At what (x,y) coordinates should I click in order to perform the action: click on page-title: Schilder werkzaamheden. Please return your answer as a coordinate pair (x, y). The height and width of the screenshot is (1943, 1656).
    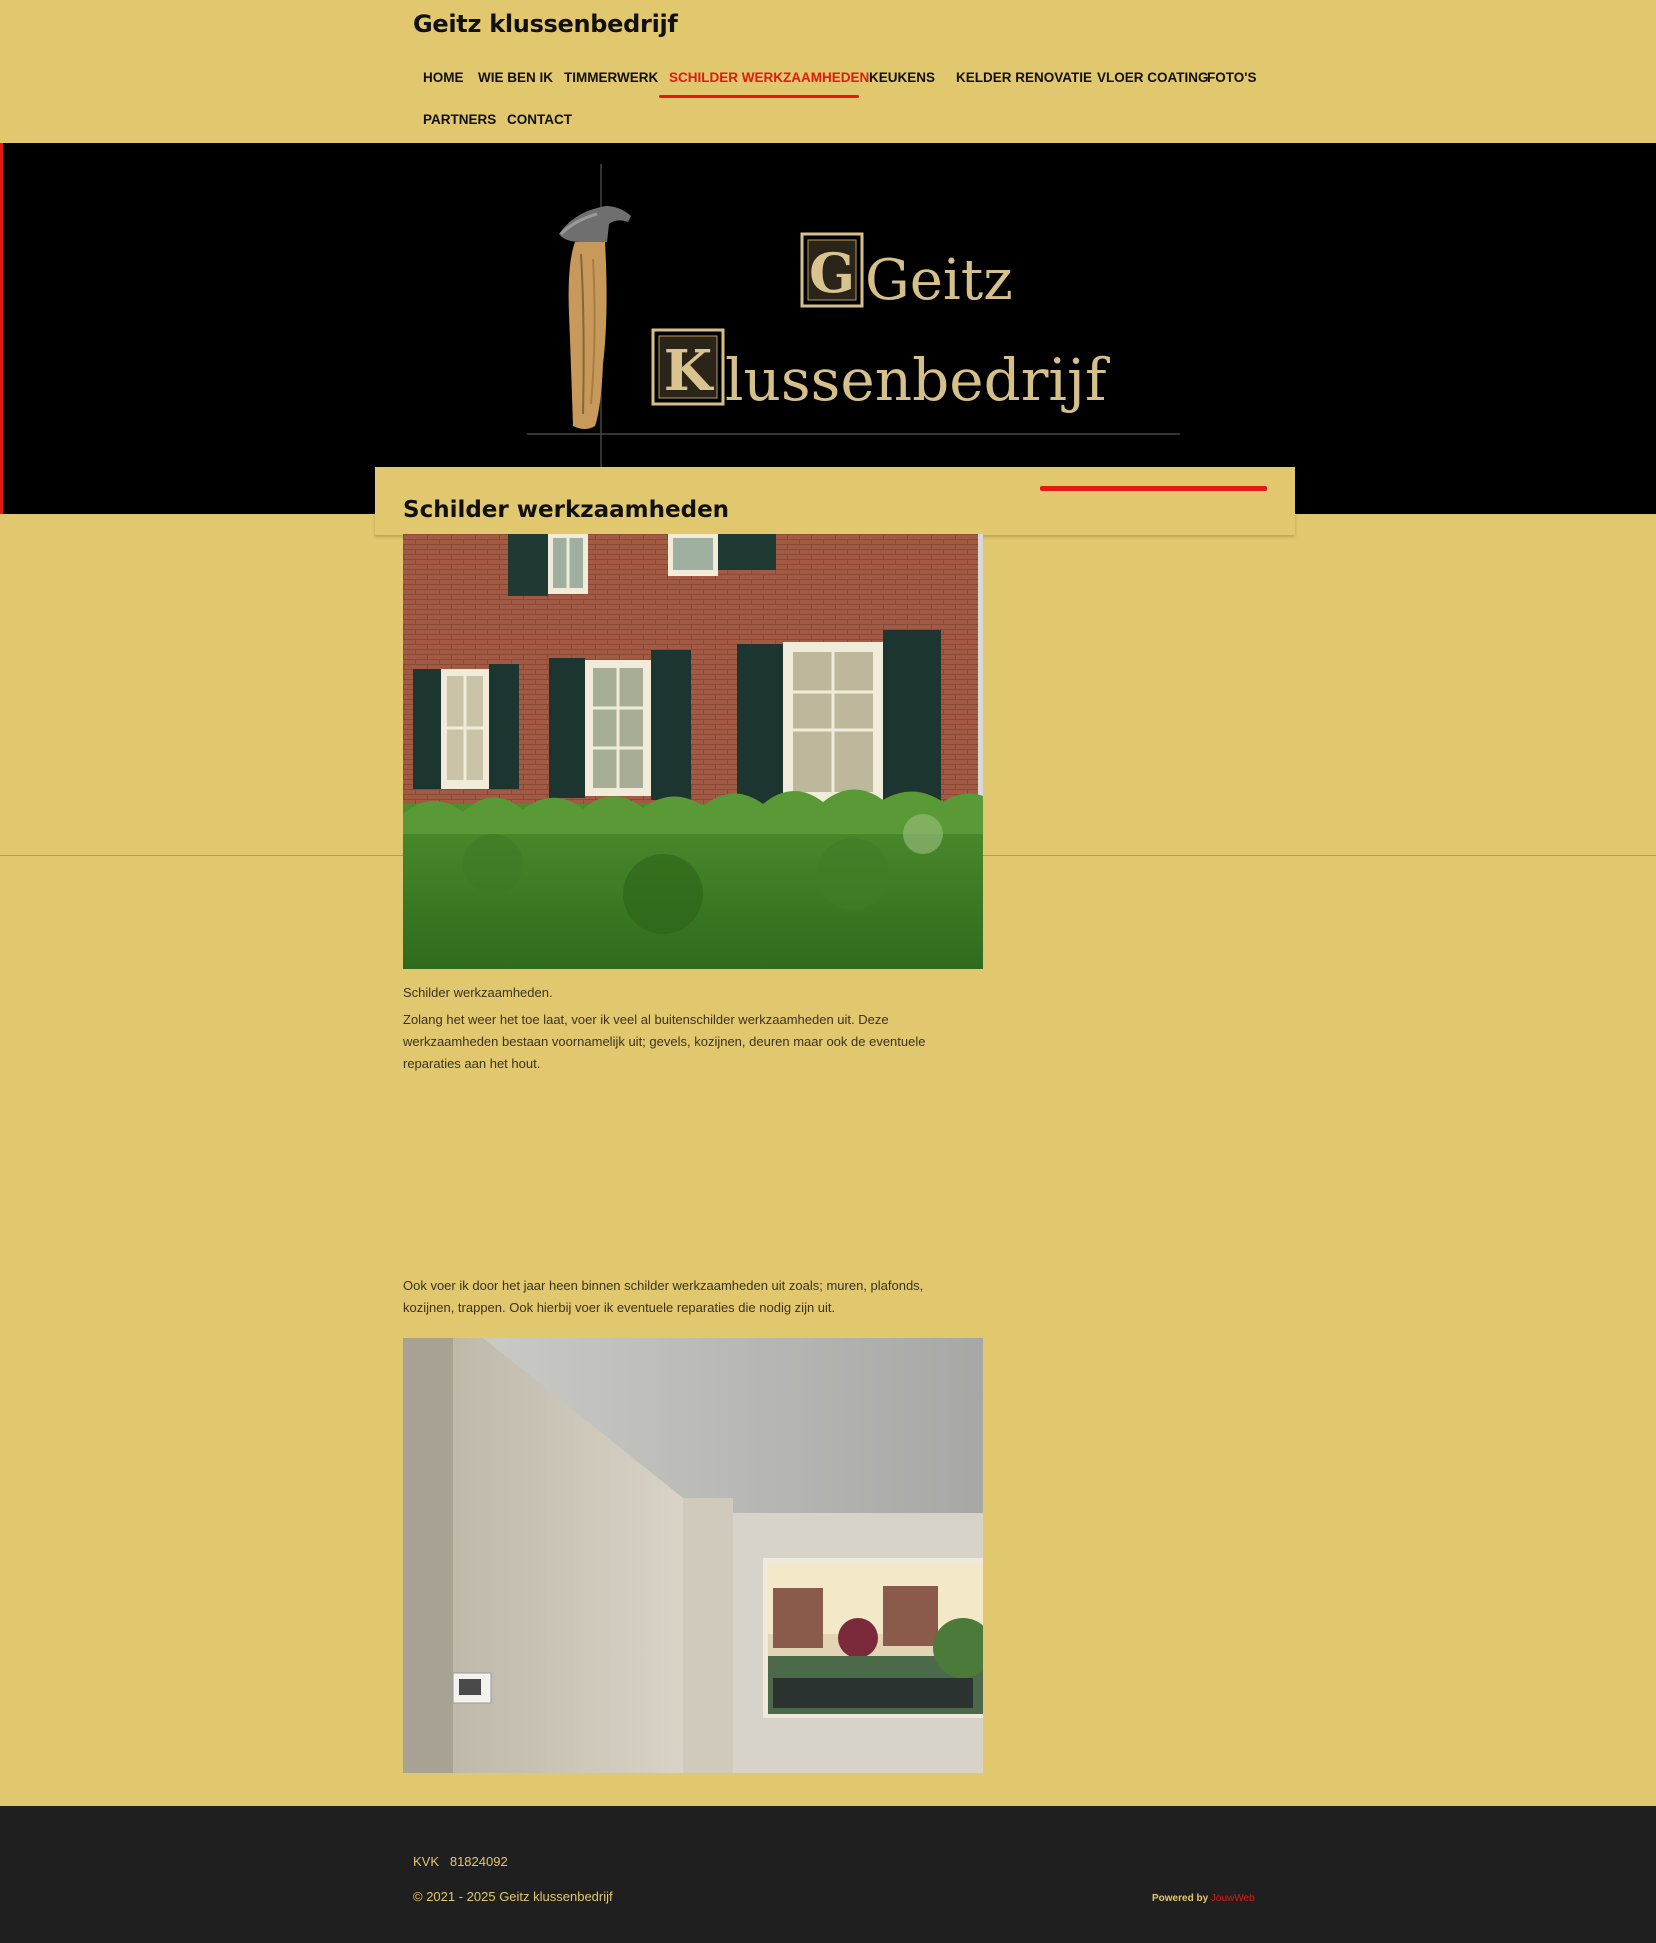
    Looking at the image, I should click on (566, 510).